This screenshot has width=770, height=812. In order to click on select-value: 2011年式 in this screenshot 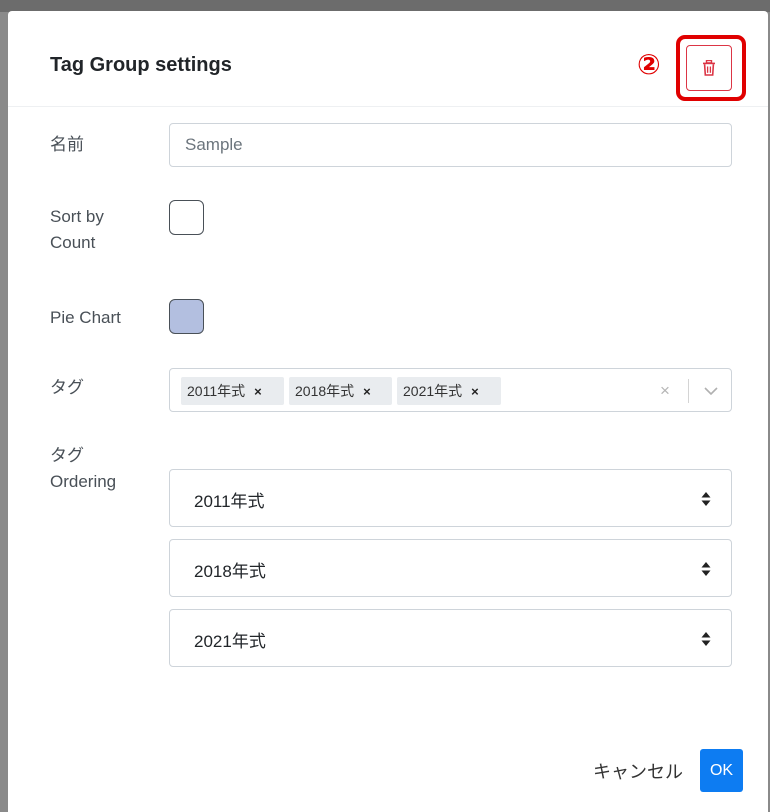, I will do `click(229, 501)`.